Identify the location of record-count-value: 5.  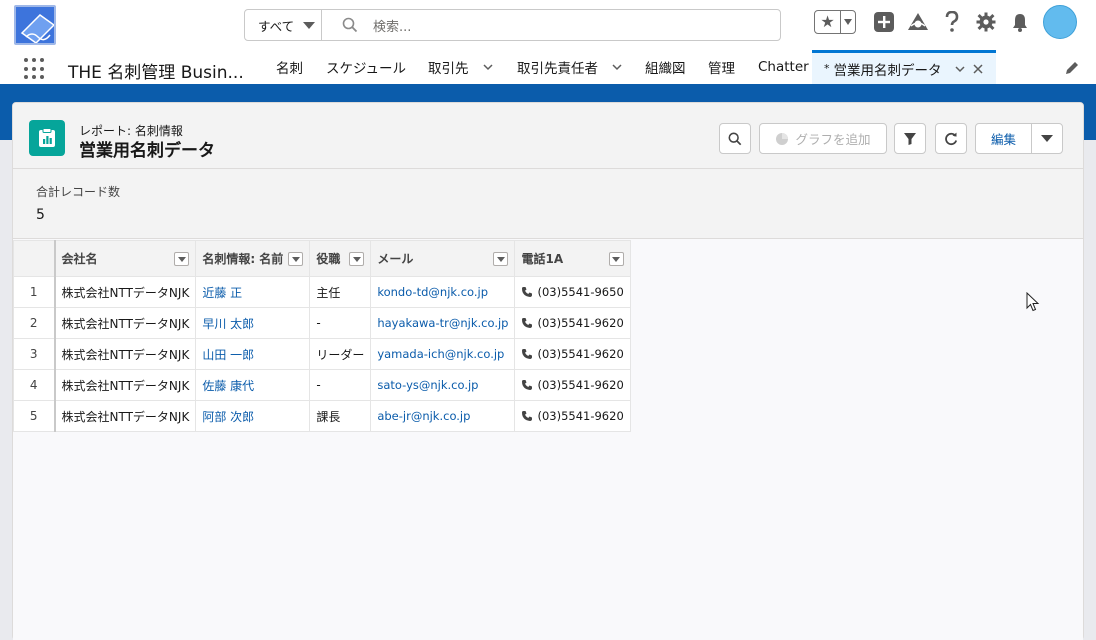
(40, 215).